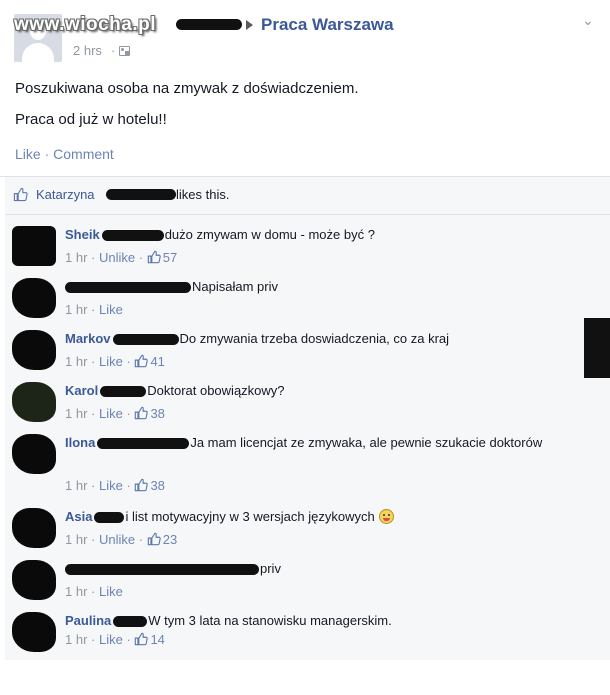 The width and height of the screenshot is (610, 695). Describe the element at coordinates (157, 361) in the screenshot. I see `like-count: 41` at that location.